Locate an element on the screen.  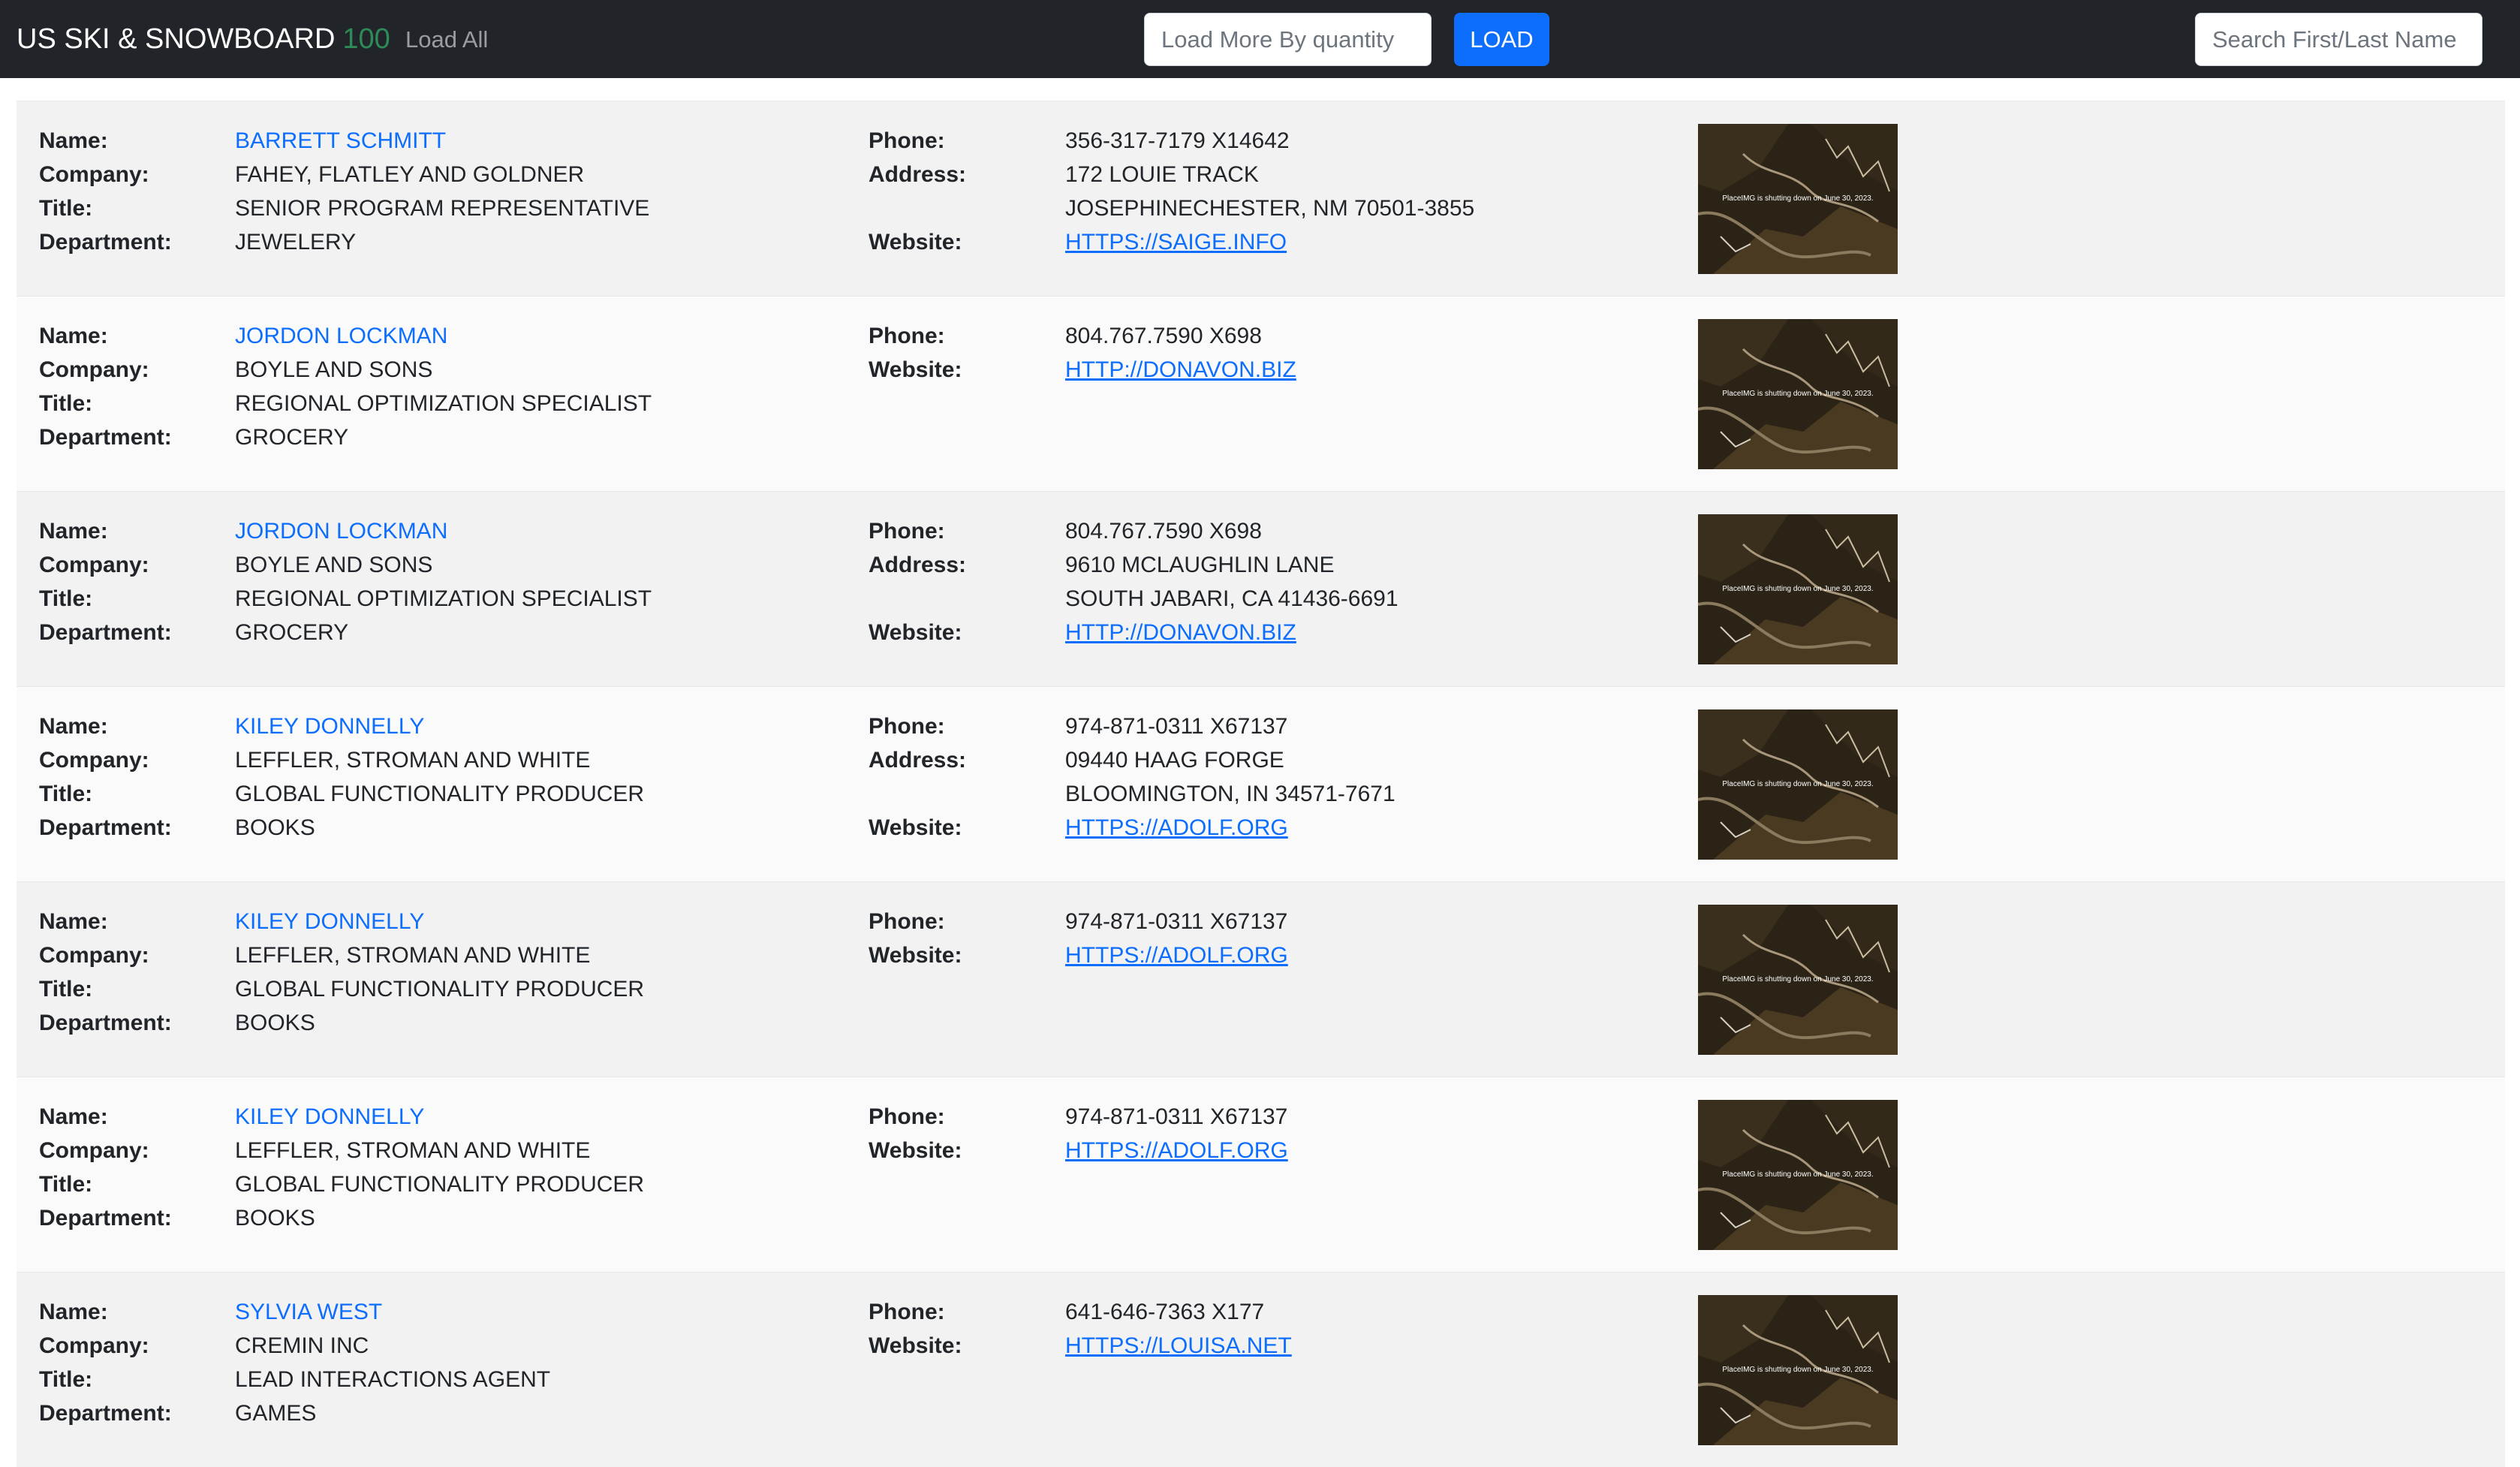
top-navbar: US SKI & SNOWBOARD 100 Load All LOAD is located at coordinates (1260, 39).